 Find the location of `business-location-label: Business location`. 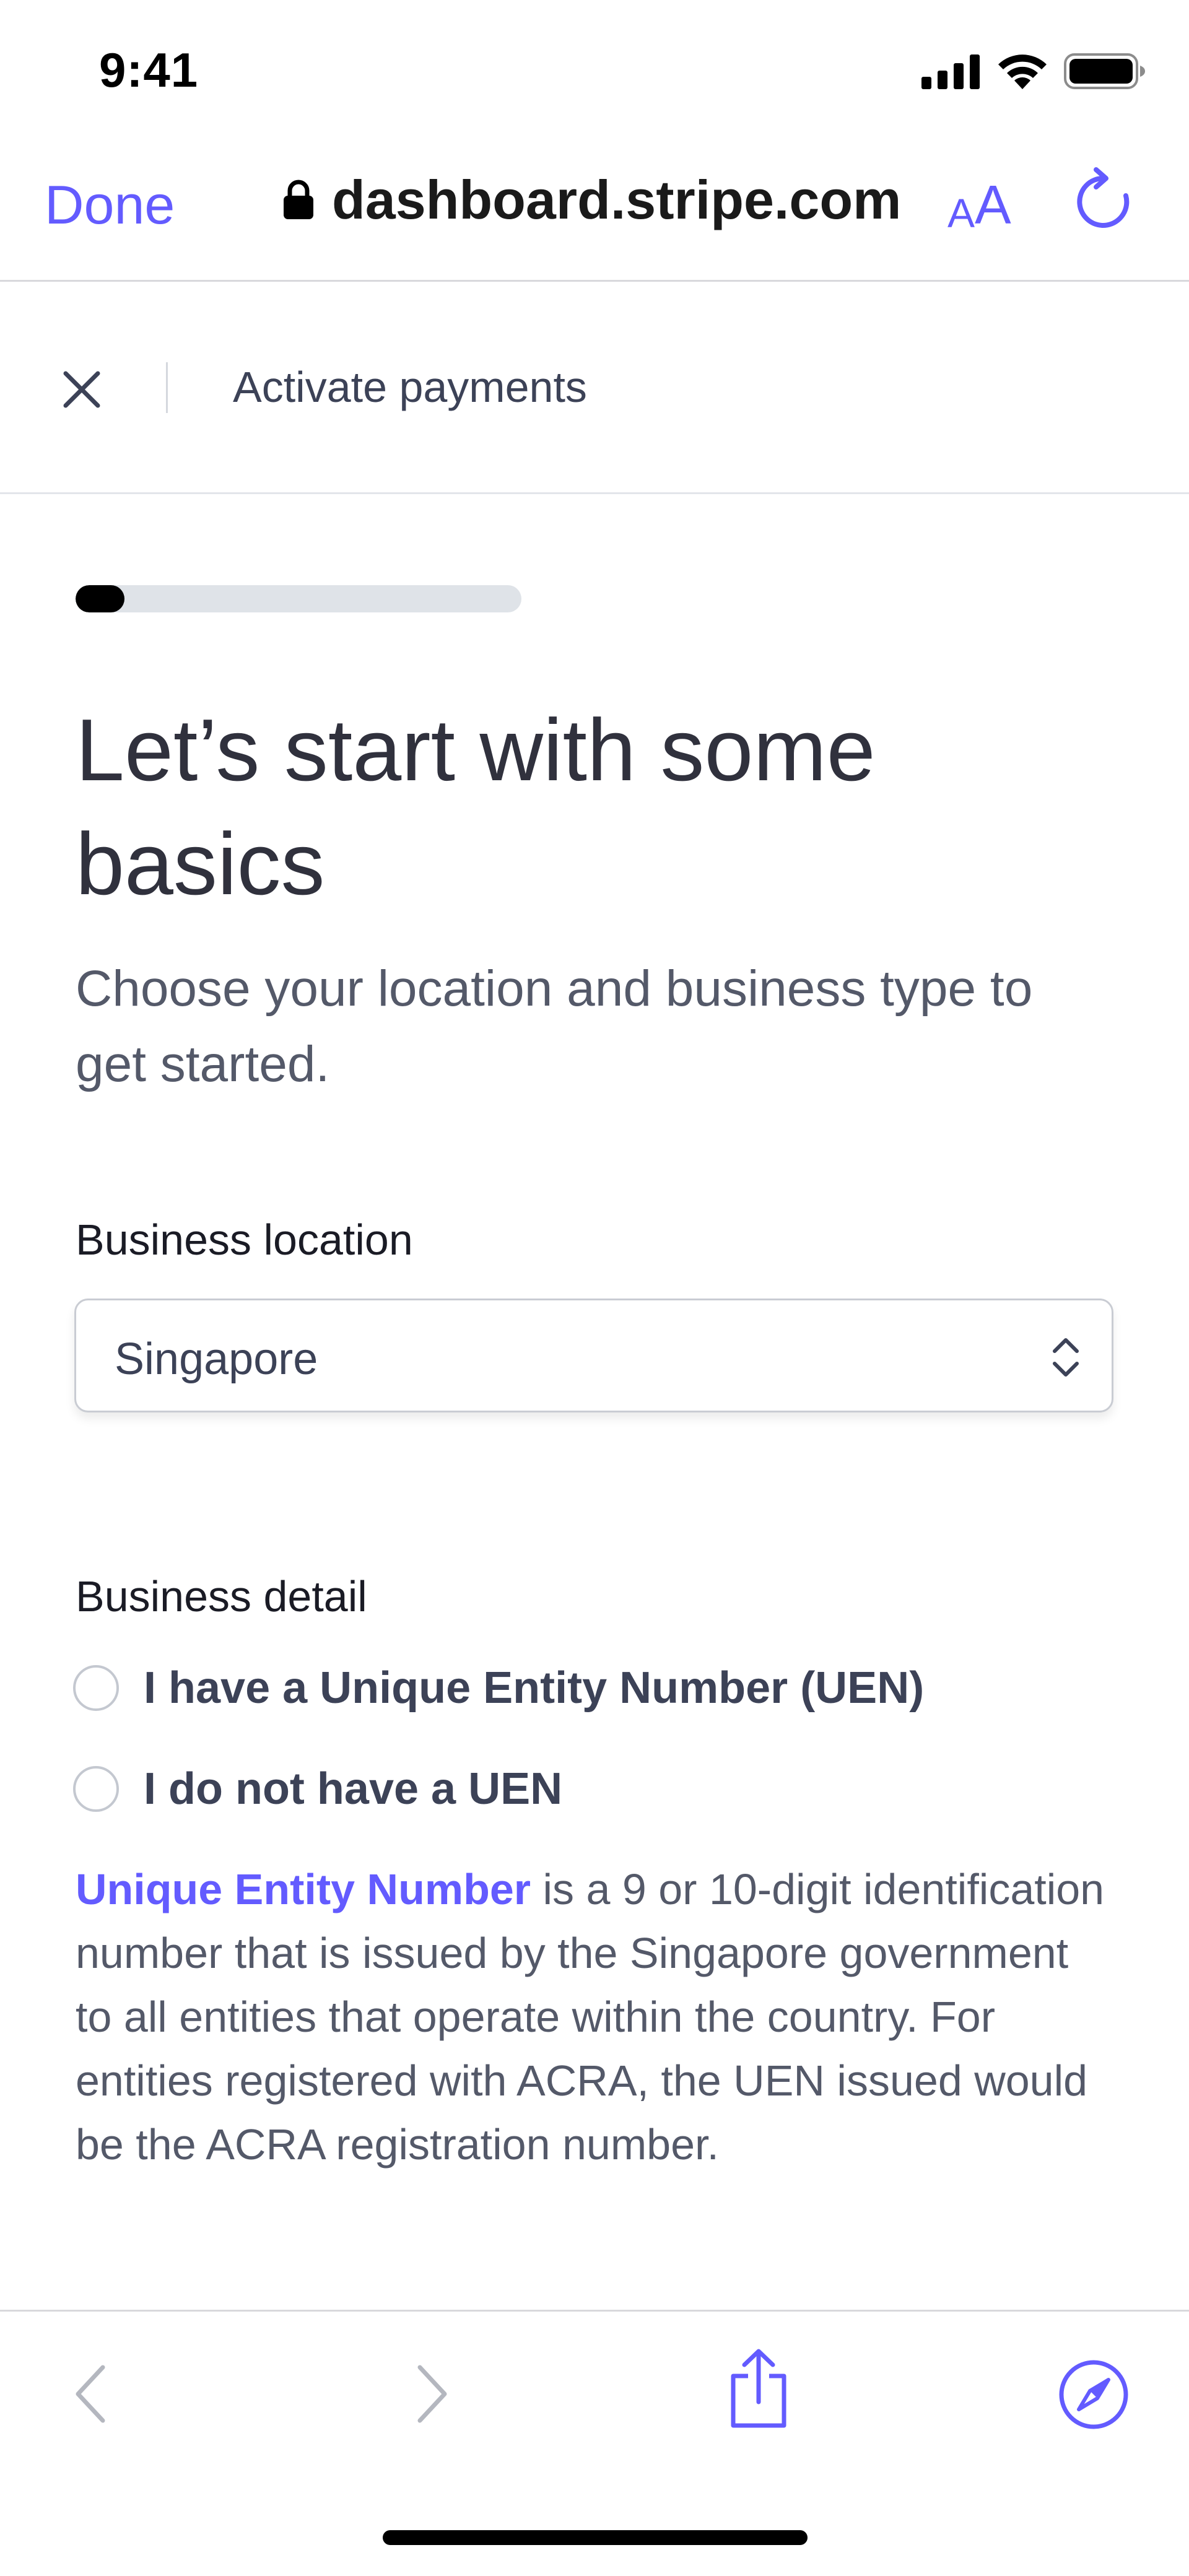

business-location-label: Business location is located at coordinates (244, 1240).